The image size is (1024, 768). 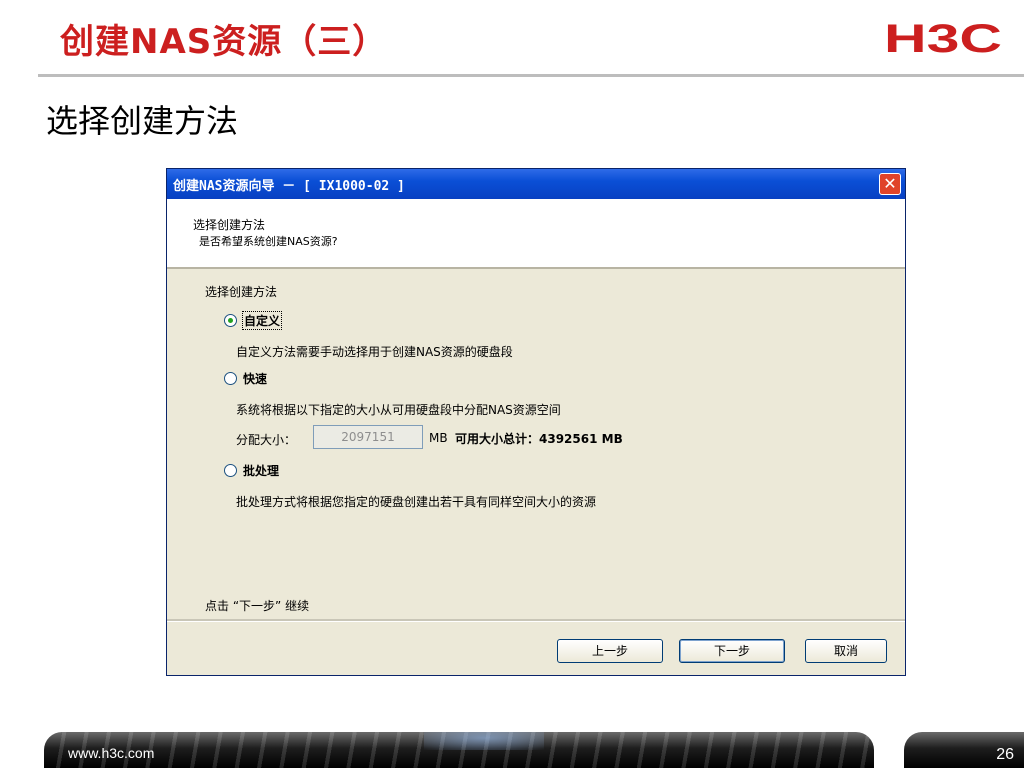 What do you see at coordinates (539, 439) in the screenshot?
I see `available-total: 可用大小总计：4392561 MB` at bounding box center [539, 439].